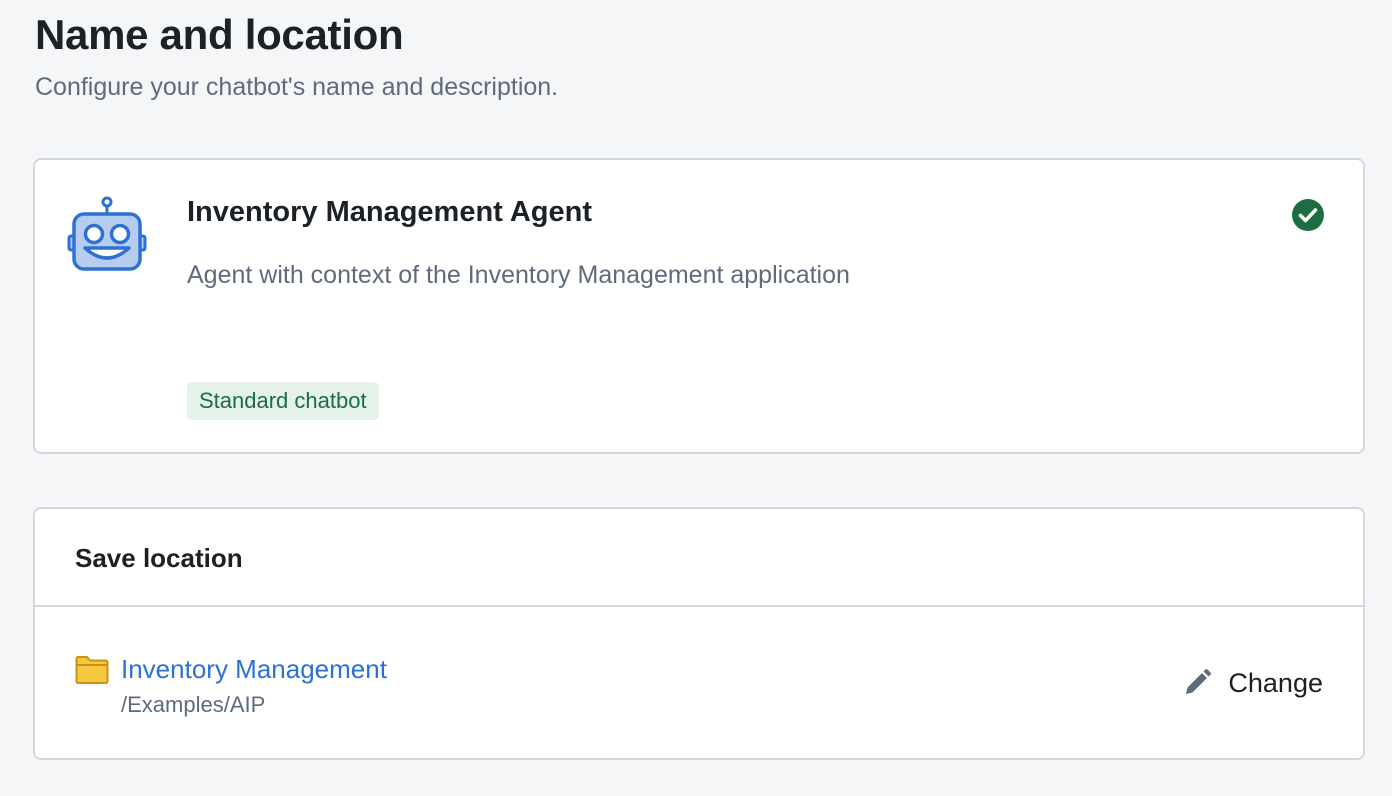 The image size is (1392, 796). I want to click on change-location-button: Change, so click(1252, 683).